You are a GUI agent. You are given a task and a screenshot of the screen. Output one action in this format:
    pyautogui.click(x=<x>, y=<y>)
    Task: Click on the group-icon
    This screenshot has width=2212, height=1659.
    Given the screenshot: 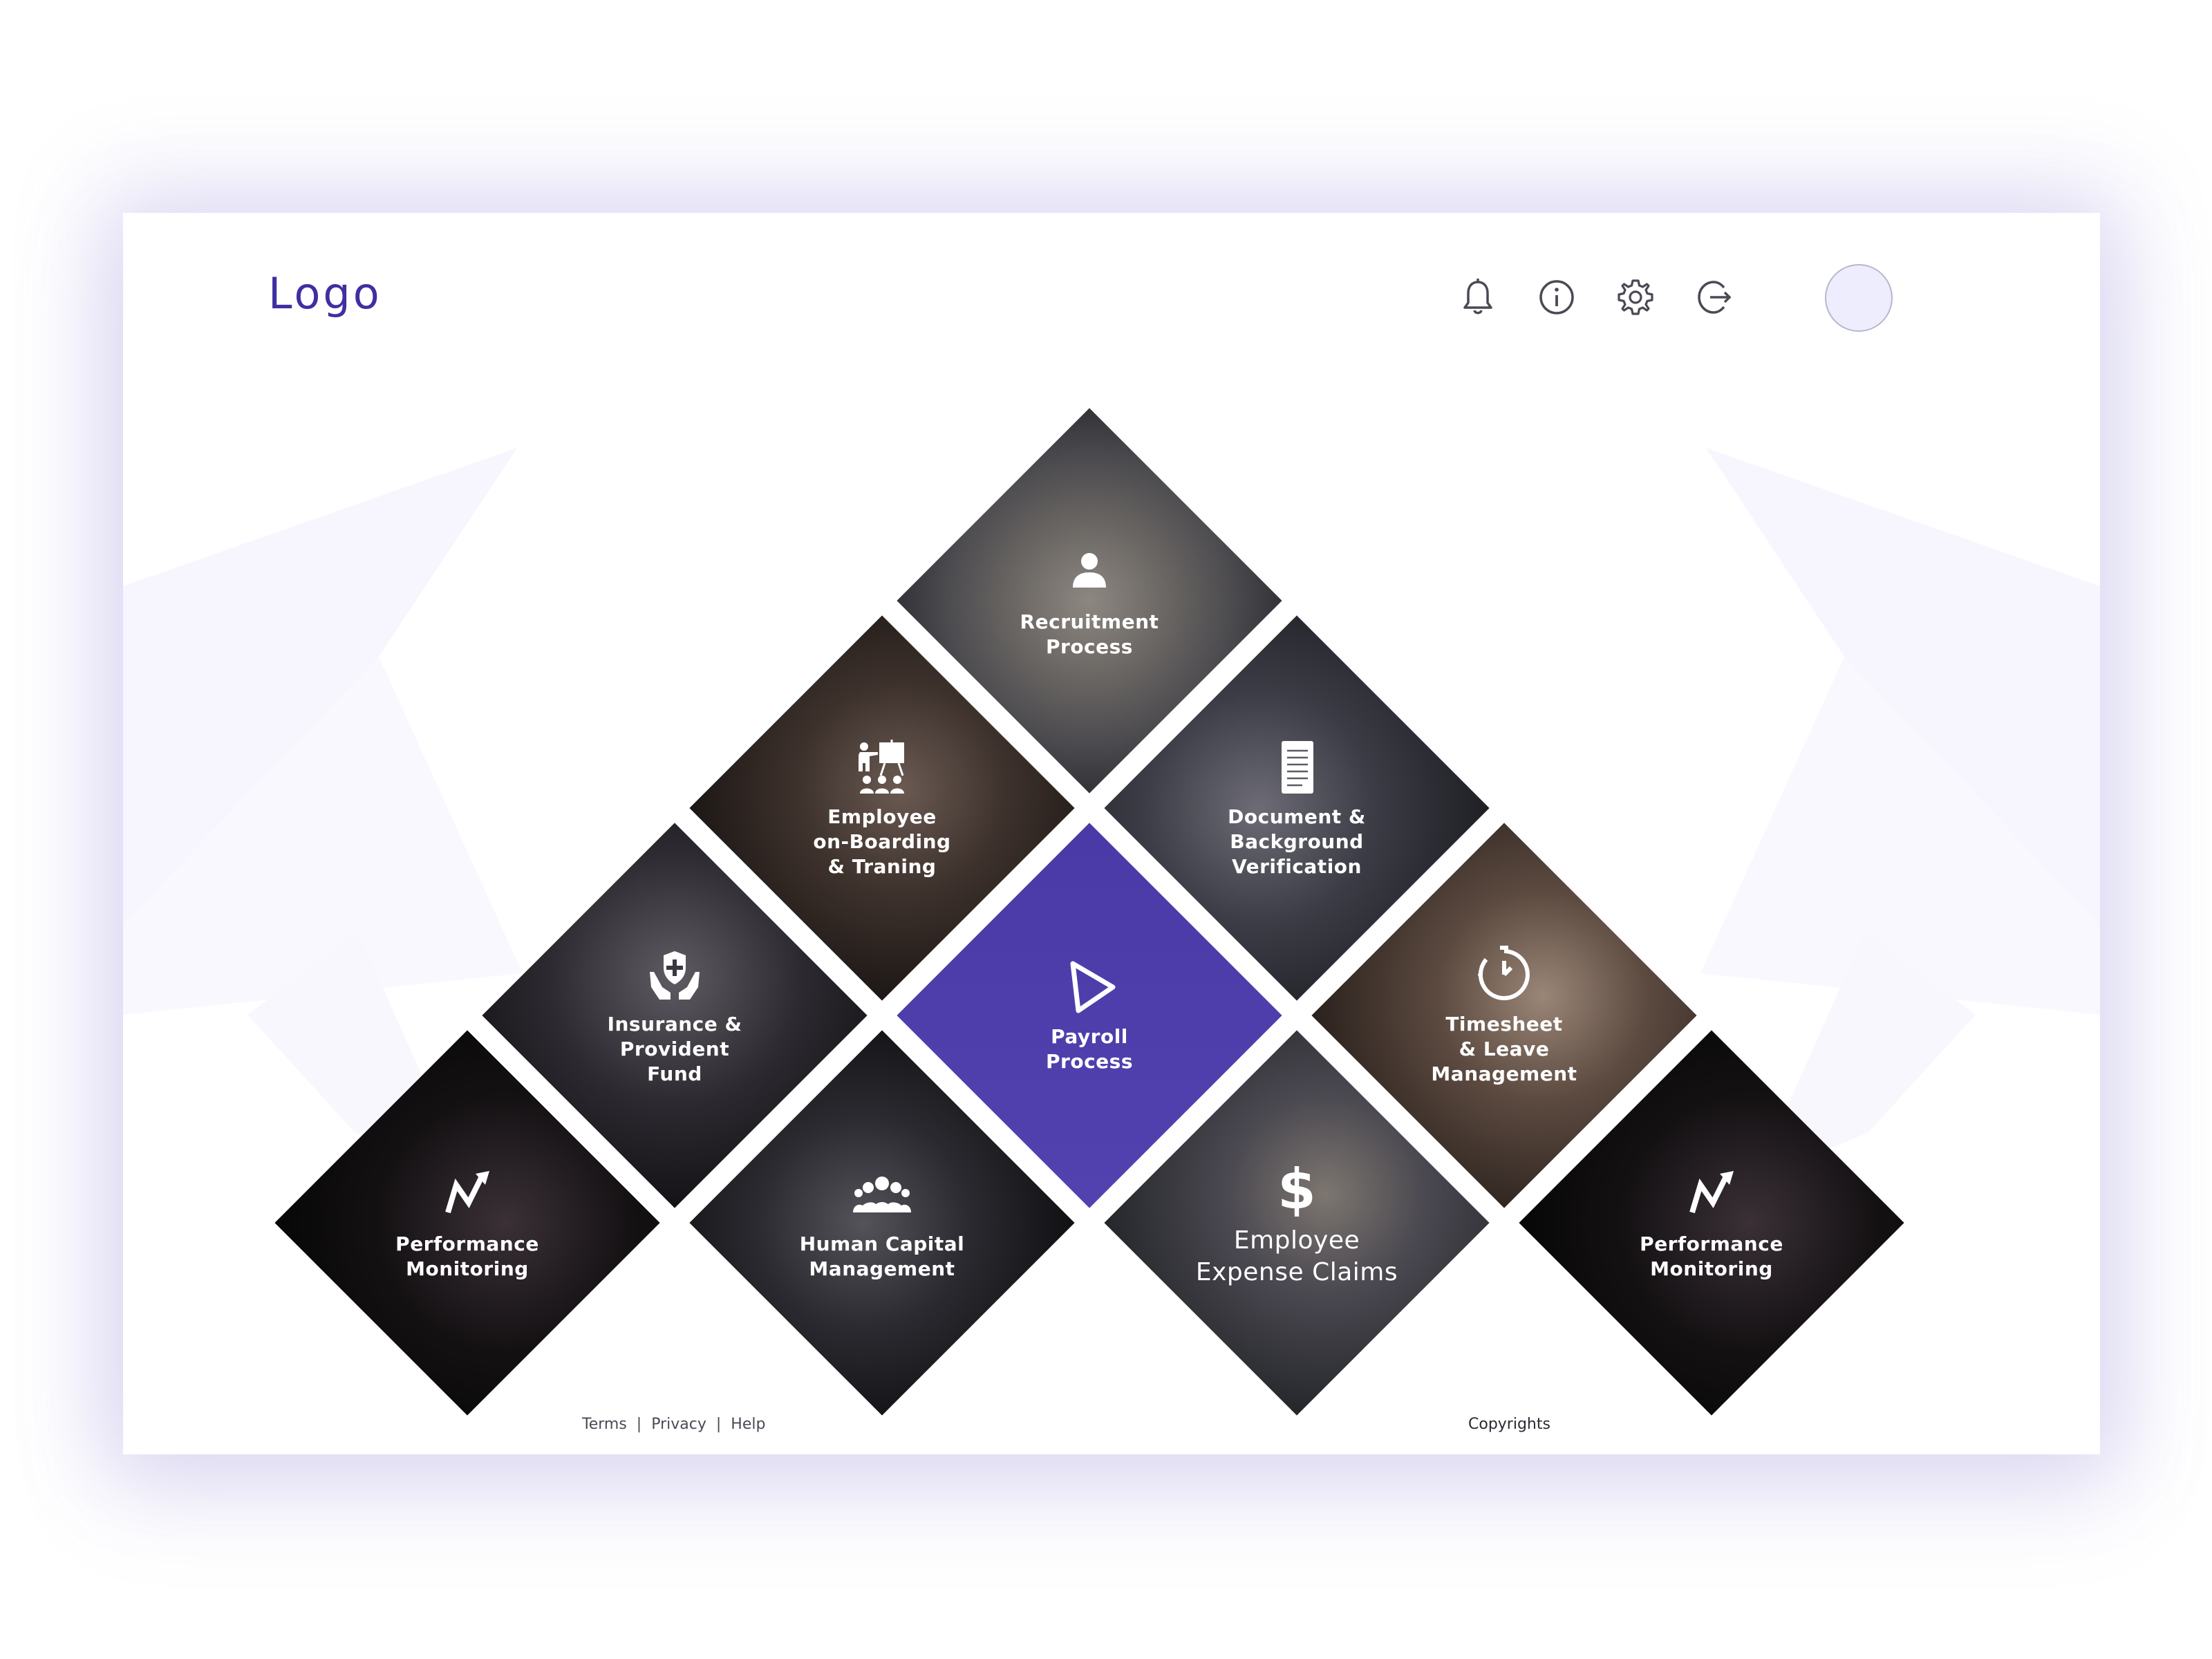 What is the action you would take?
    pyautogui.click(x=882, y=1194)
    